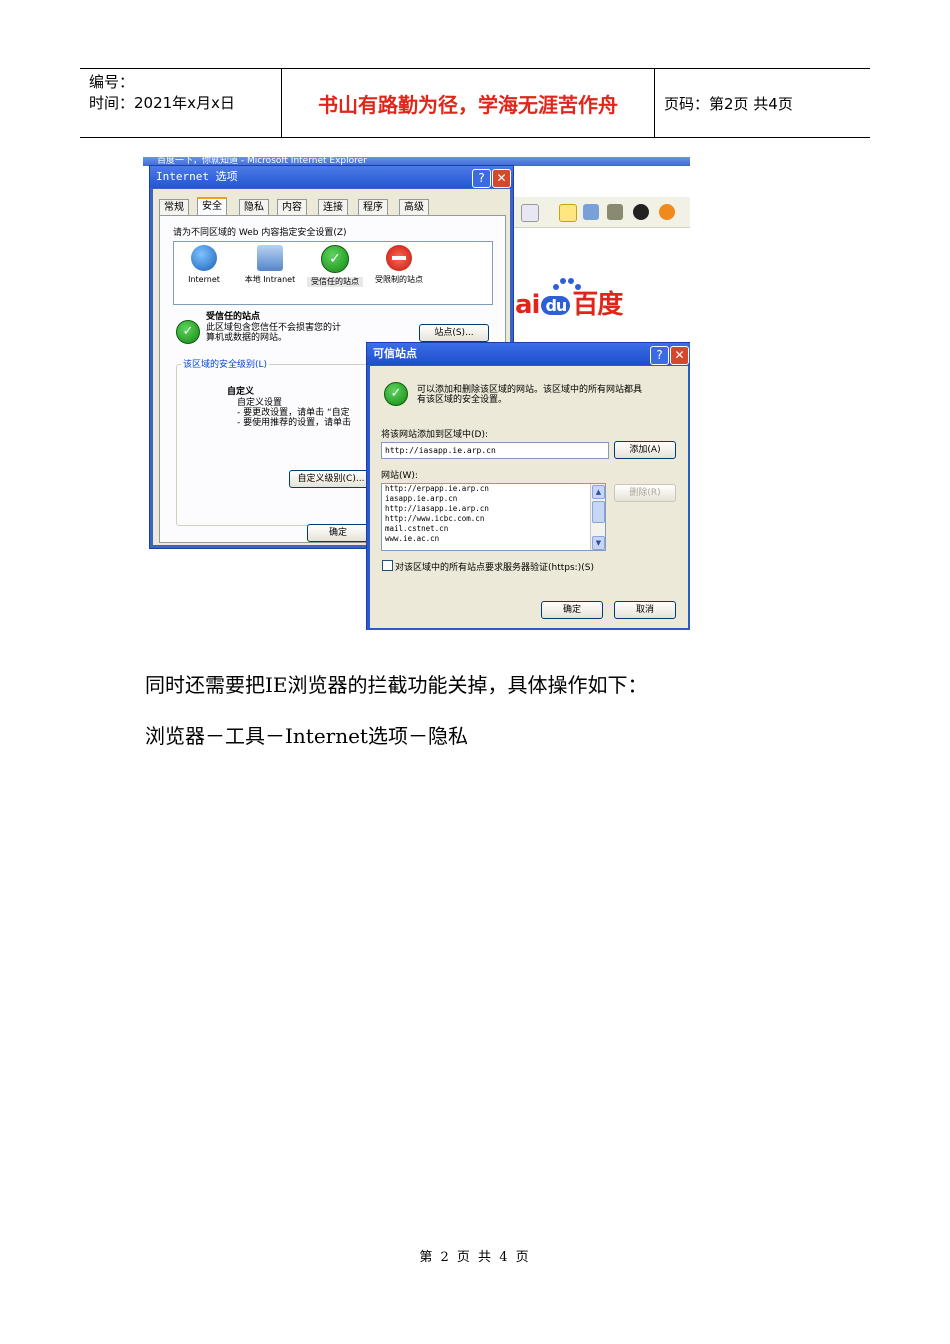 The width and height of the screenshot is (950, 1344). I want to click on sites-scrollbar: ▲ ▼, so click(597, 517).